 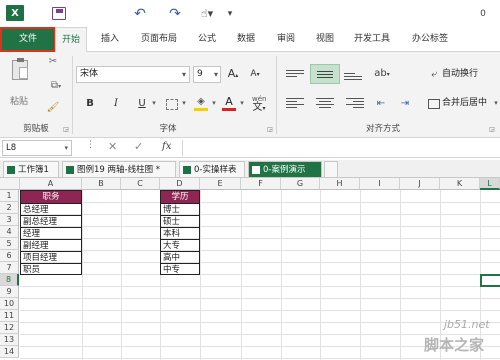 What do you see at coordinates (59, 13) in the screenshot?
I see `save-icon` at bounding box center [59, 13].